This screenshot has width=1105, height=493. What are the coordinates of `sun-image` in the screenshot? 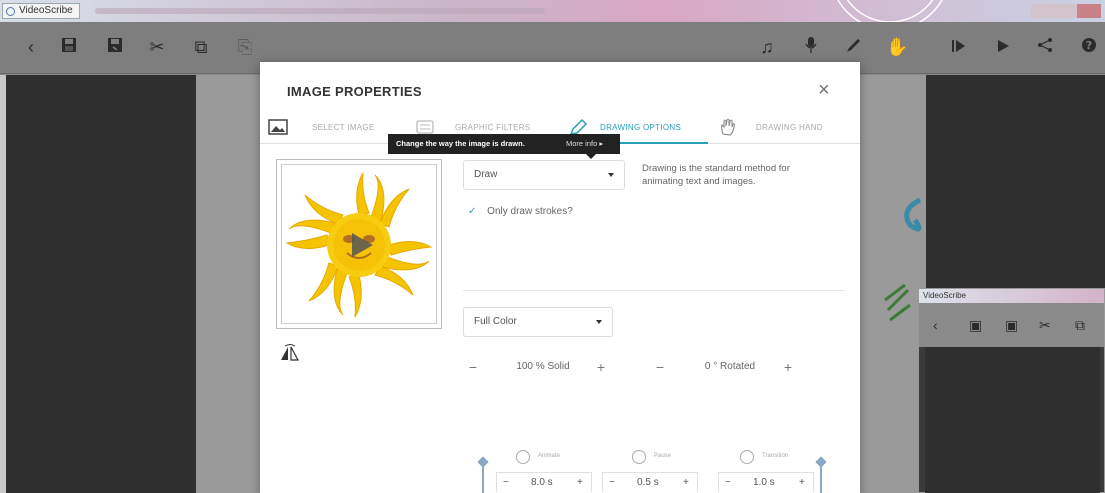 It's located at (359, 245).